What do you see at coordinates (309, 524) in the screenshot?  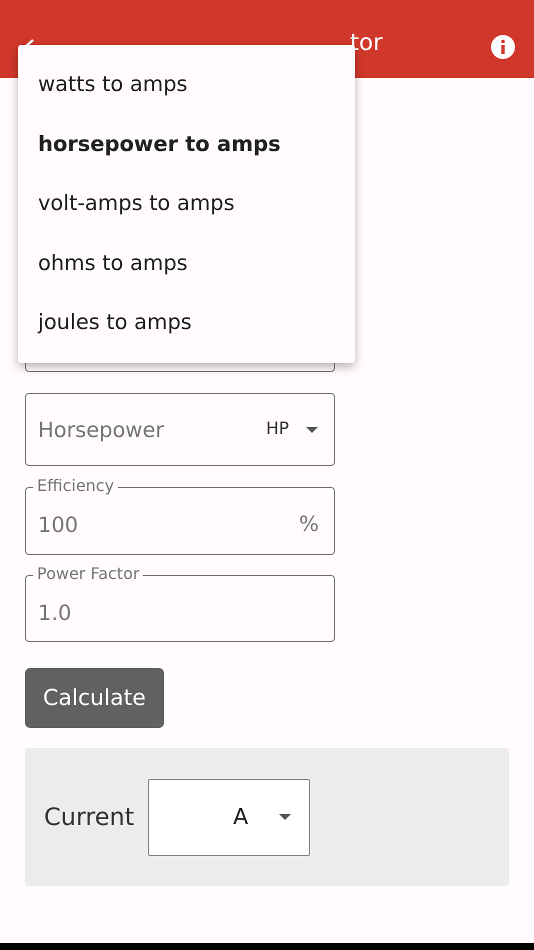 I see `unit-suffix: %` at bounding box center [309, 524].